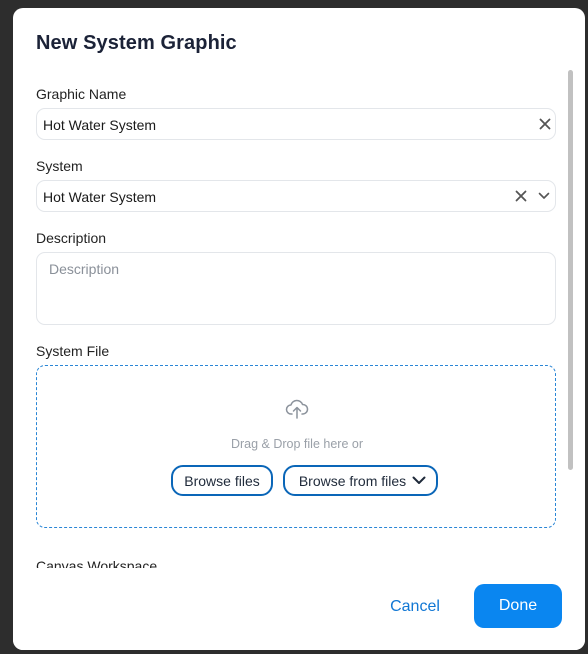  I want to click on cancel-button: Cancel, so click(415, 607).